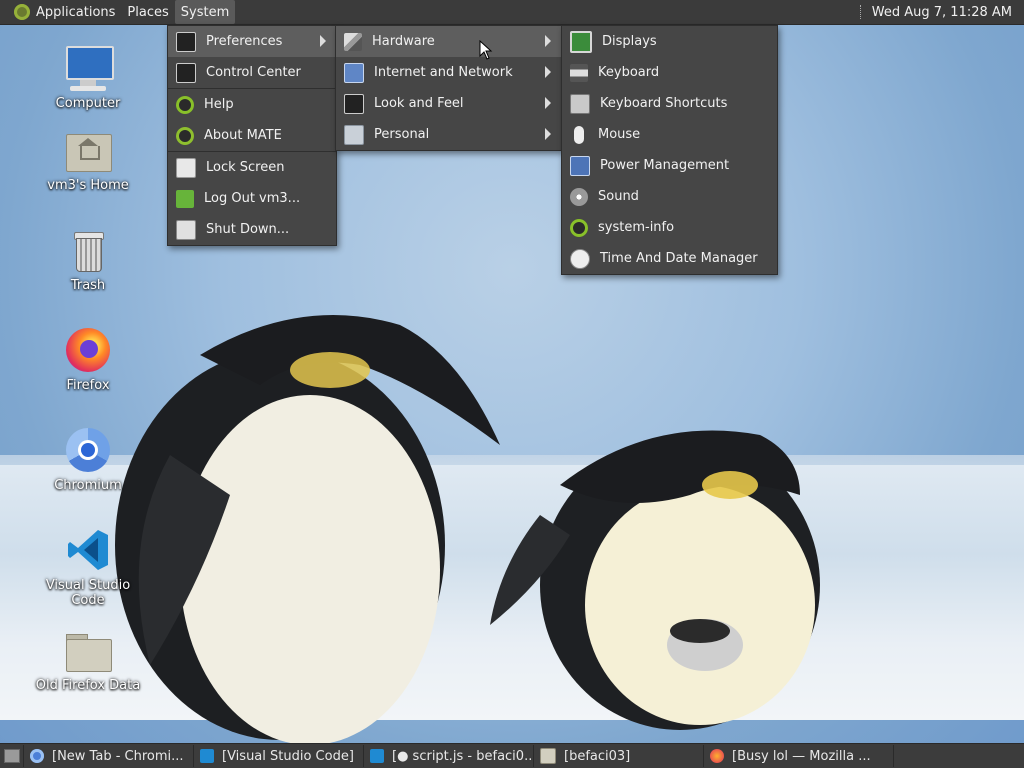  Describe the element at coordinates (219, 104) in the screenshot. I see `menu-item-label: Help` at that location.